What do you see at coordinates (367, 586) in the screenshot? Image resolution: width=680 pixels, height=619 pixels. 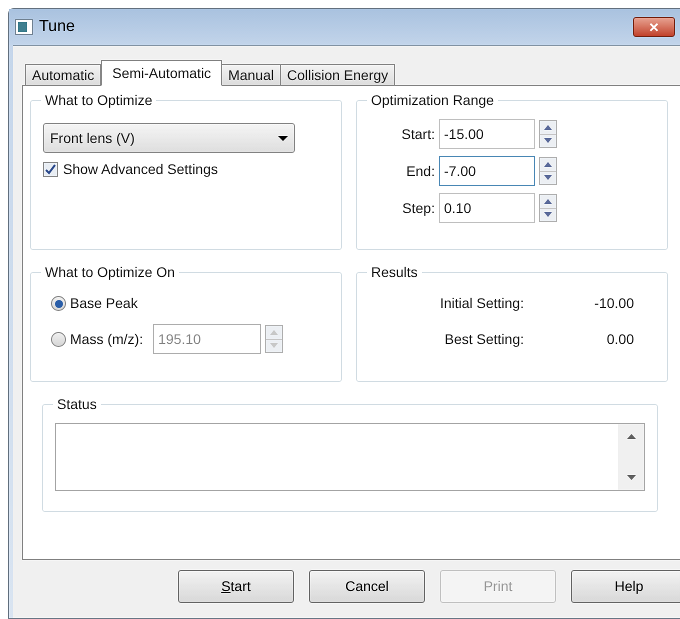 I see `dialog-button: Cancel` at bounding box center [367, 586].